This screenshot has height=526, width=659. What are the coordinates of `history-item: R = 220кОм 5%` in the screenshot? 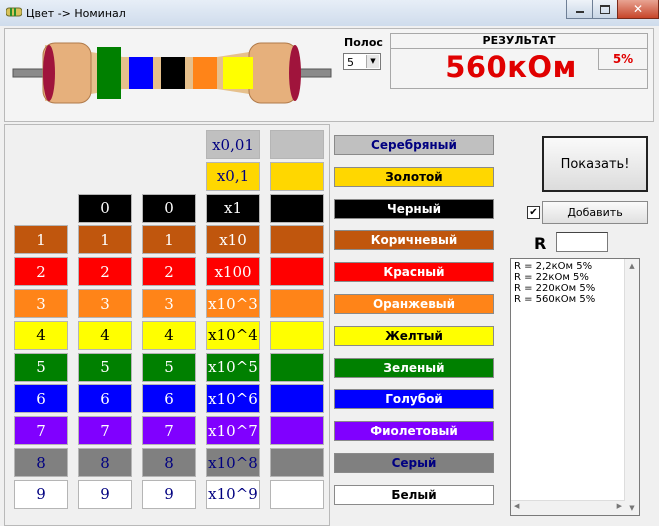 It's located at (576, 288).